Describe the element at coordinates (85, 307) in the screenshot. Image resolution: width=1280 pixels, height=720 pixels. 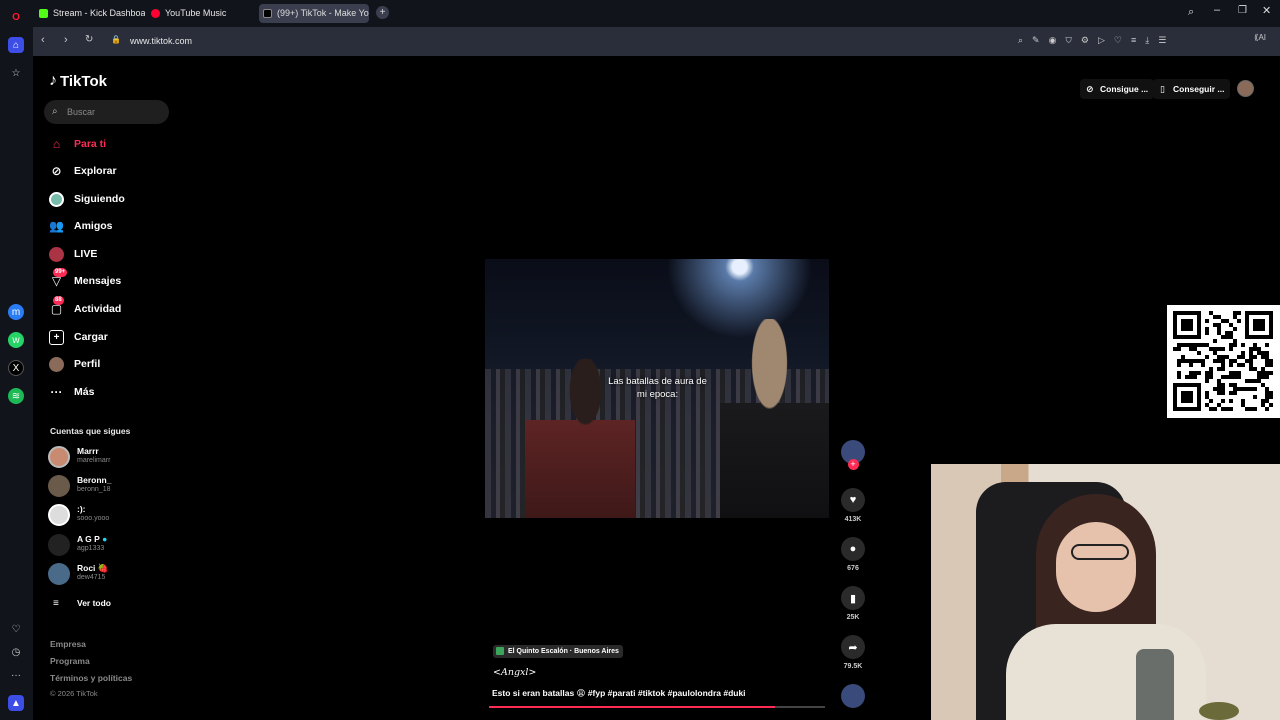
I see `nav-actividad: ▢ 88 Actividad` at that location.